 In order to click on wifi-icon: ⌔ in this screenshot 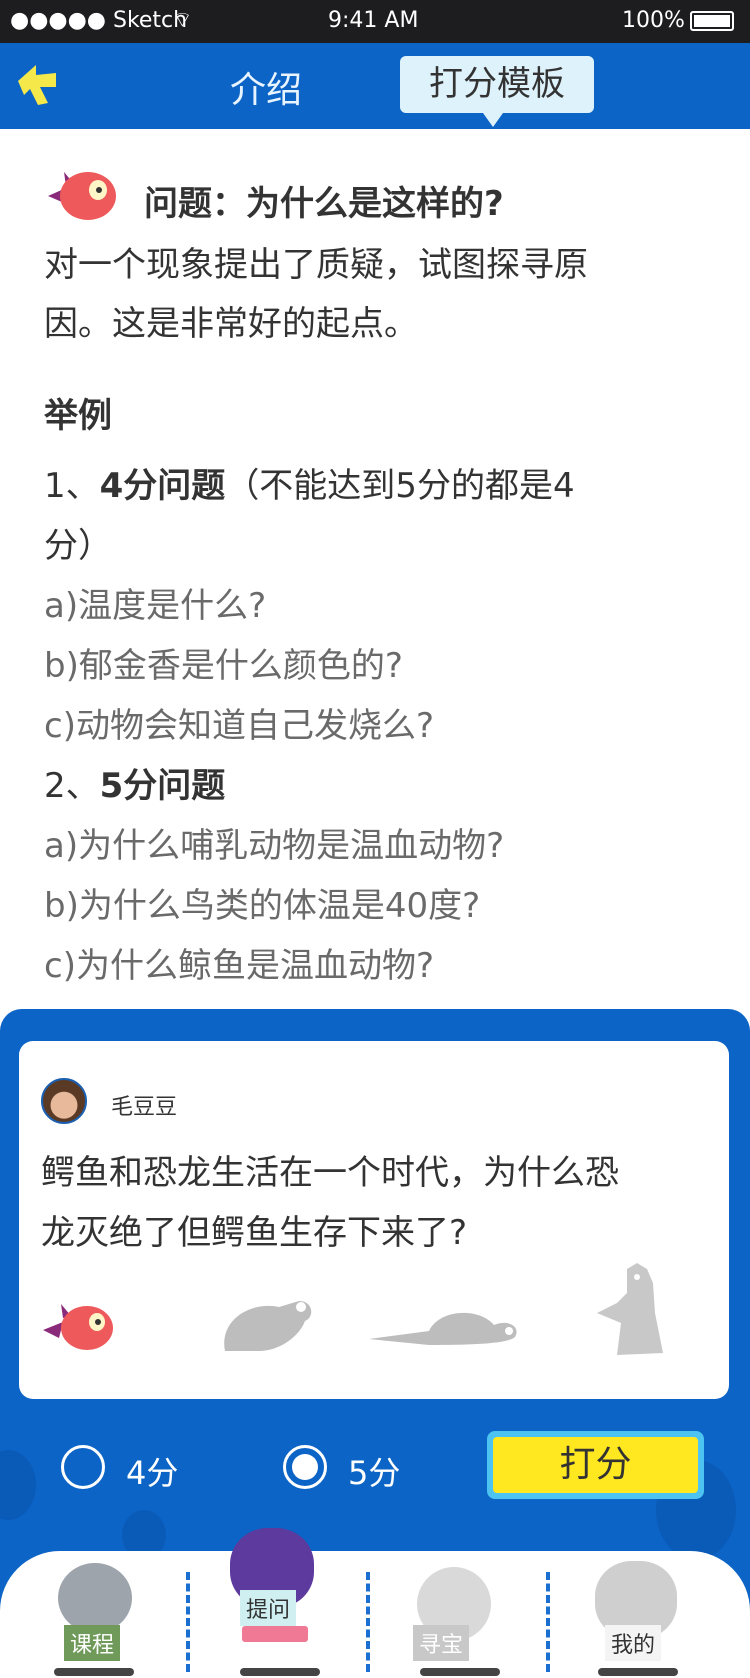, I will do `click(182, 20)`.